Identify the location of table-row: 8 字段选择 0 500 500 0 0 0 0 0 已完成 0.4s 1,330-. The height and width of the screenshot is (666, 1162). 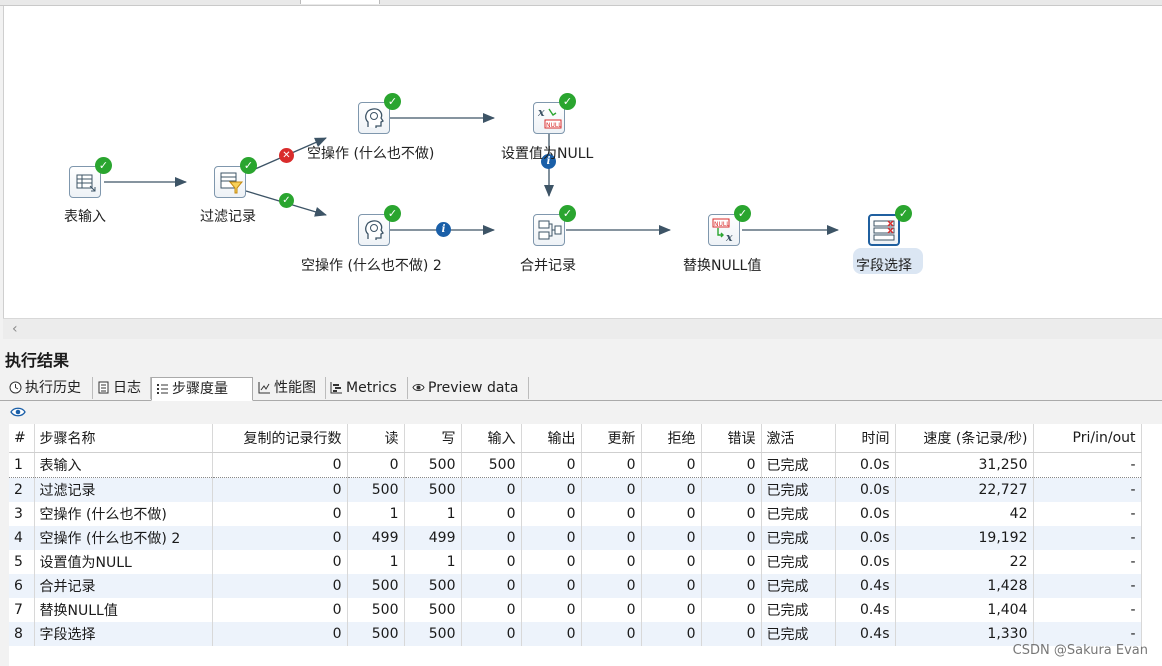
(575, 634).